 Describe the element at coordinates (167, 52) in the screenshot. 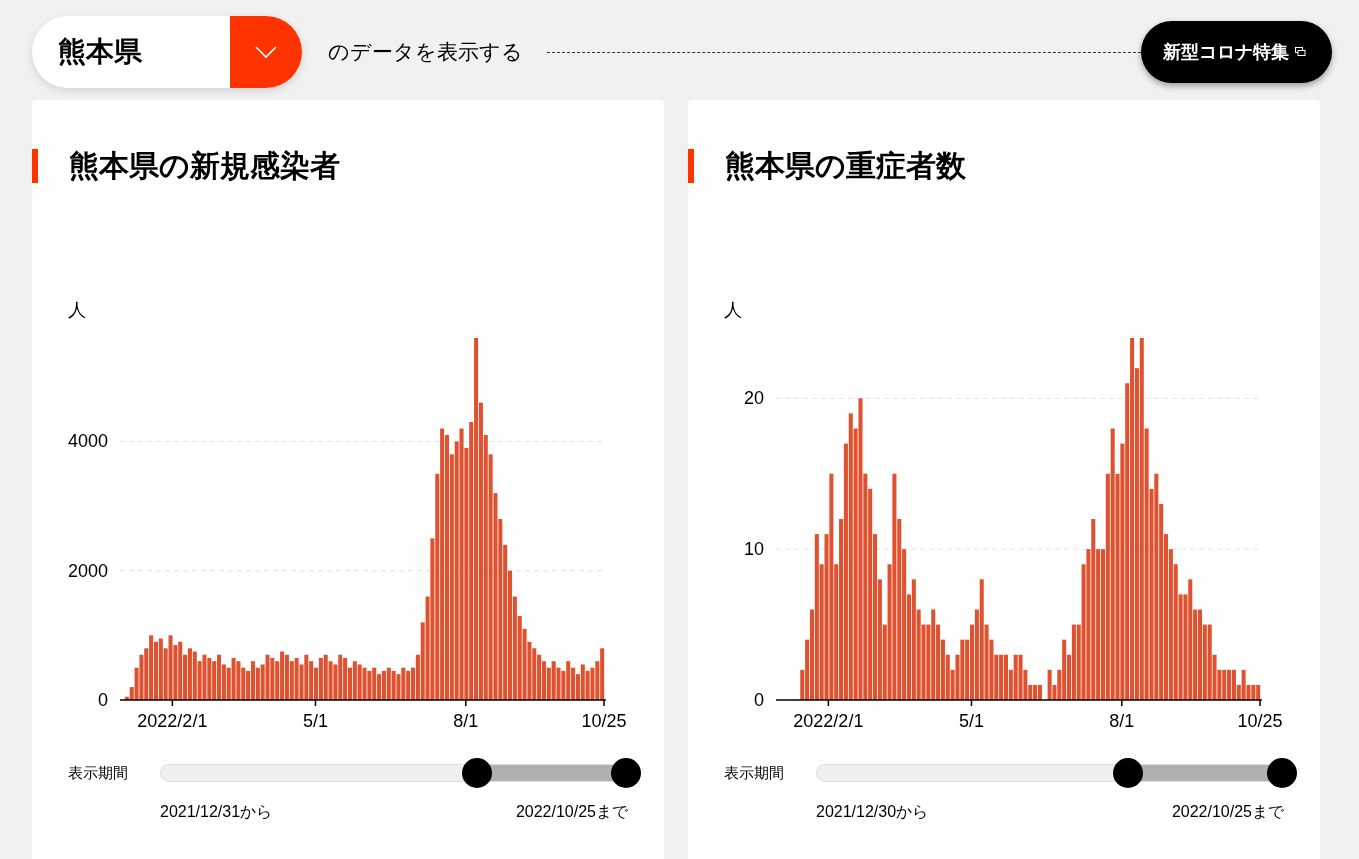

I see `prefecture-select: 熊本県` at that location.